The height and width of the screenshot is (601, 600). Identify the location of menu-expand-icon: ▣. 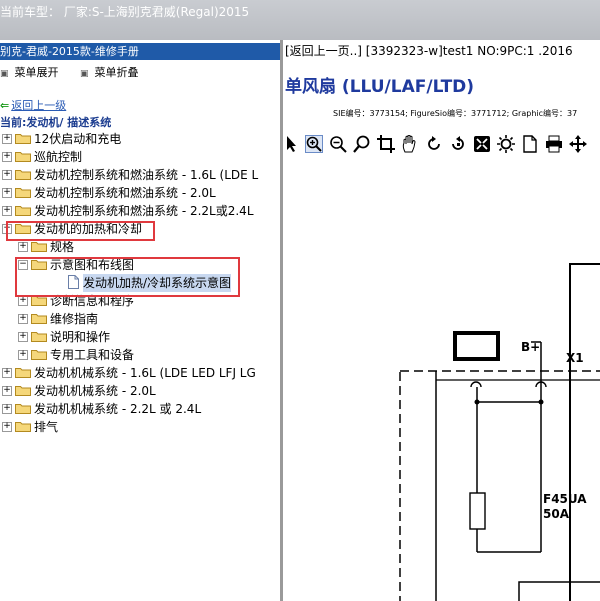
(4, 74).